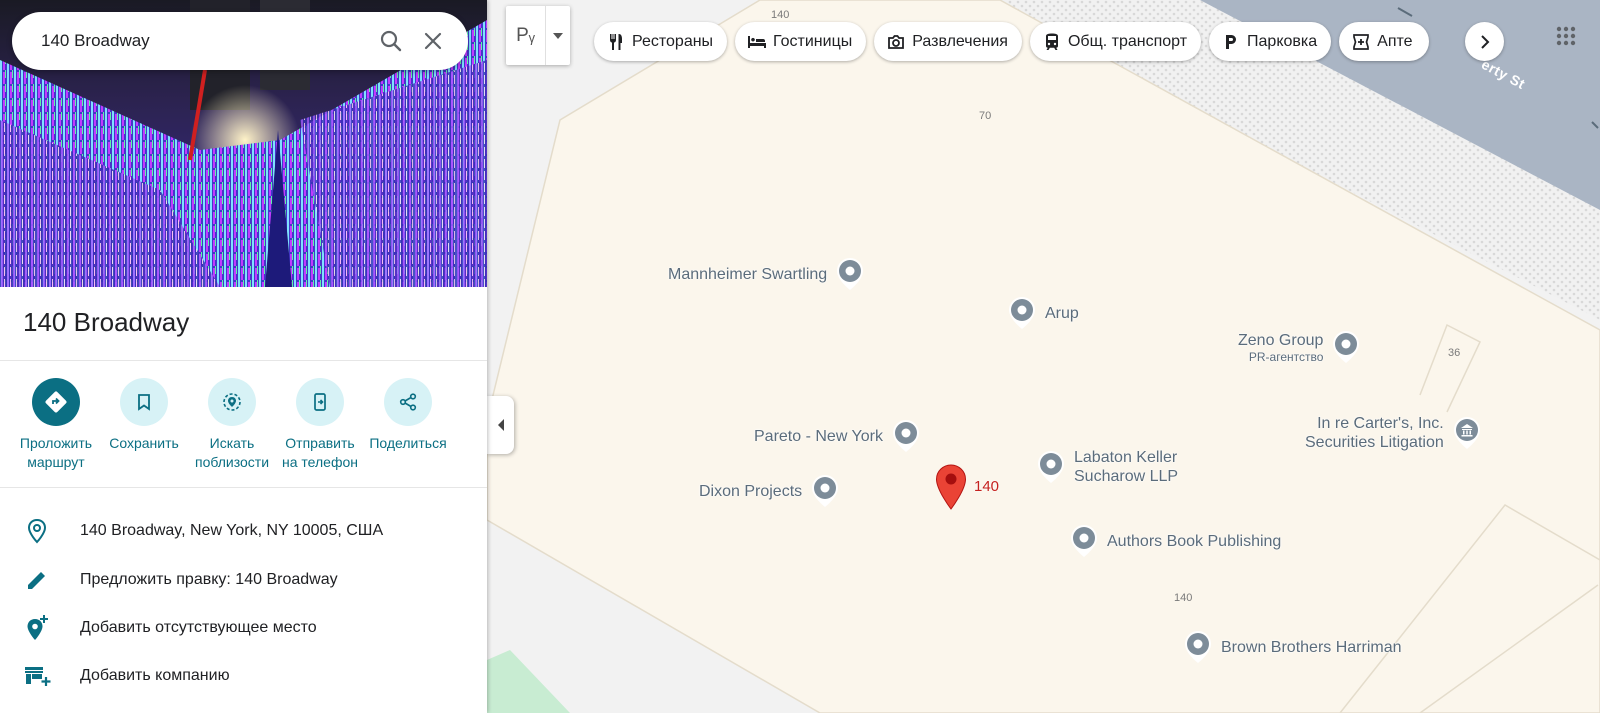 The image size is (1600, 713). What do you see at coordinates (144, 443) in the screenshot?
I see `save-label: Сохранить` at bounding box center [144, 443].